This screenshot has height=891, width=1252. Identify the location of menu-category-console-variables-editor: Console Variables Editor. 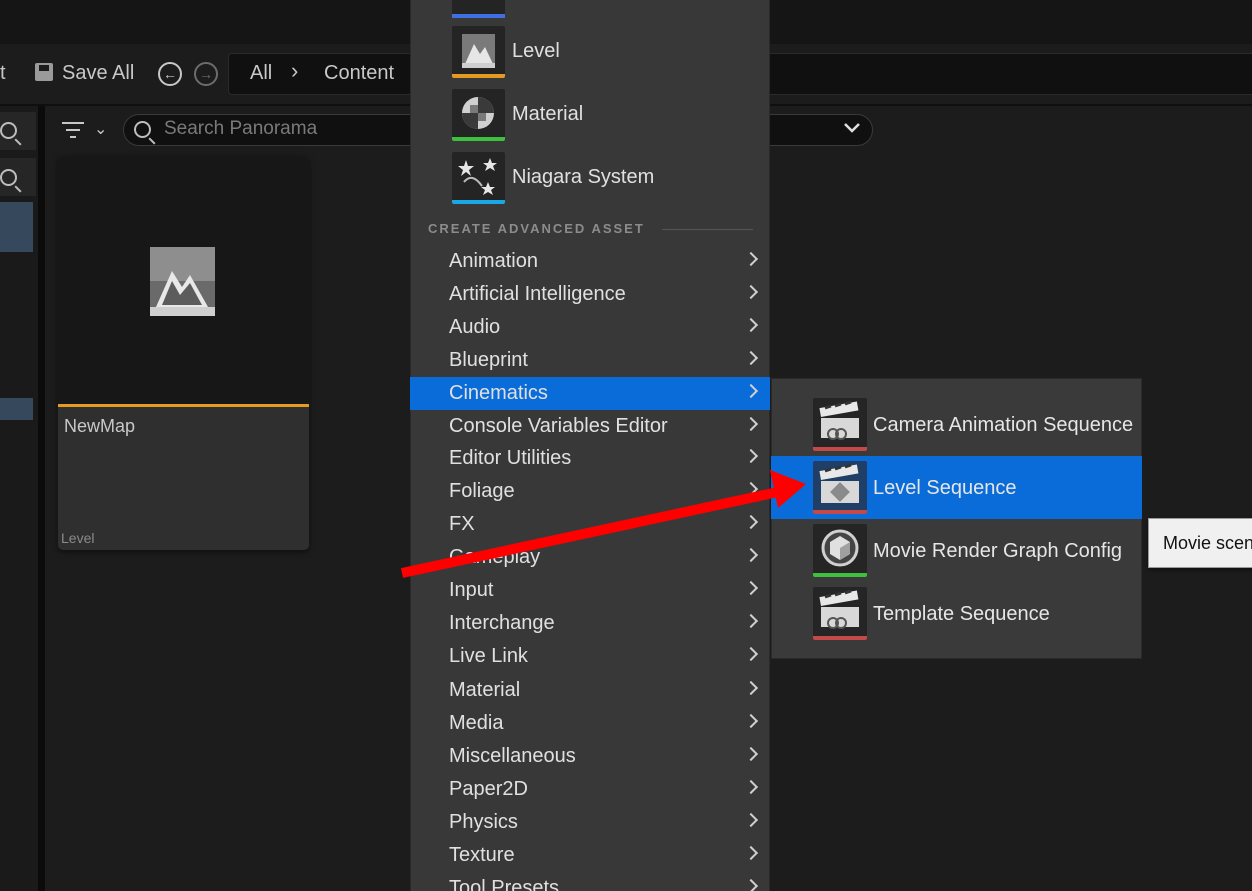
(590, 426).